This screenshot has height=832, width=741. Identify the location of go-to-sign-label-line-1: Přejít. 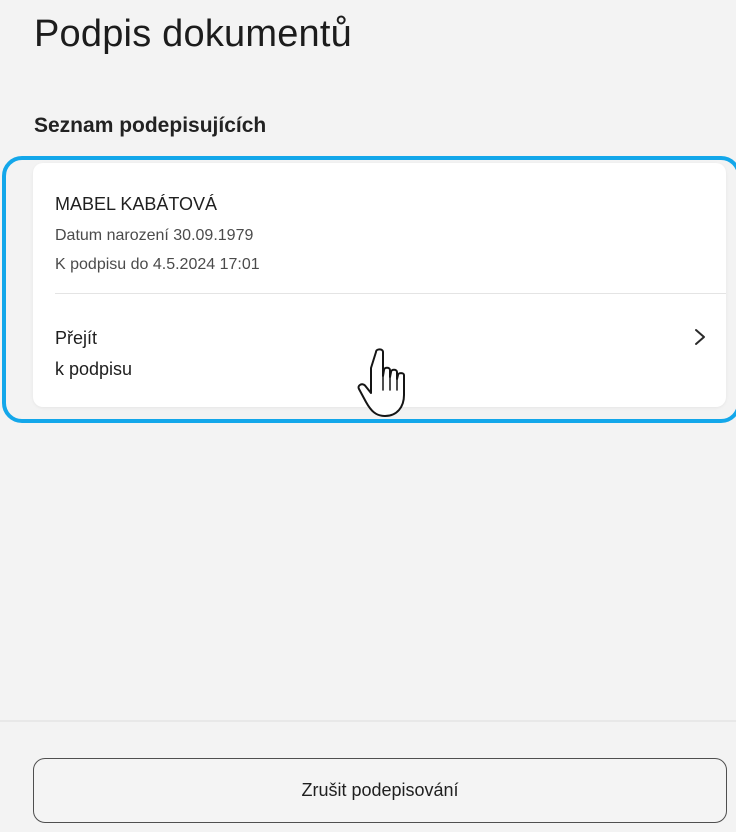
(76, 338).